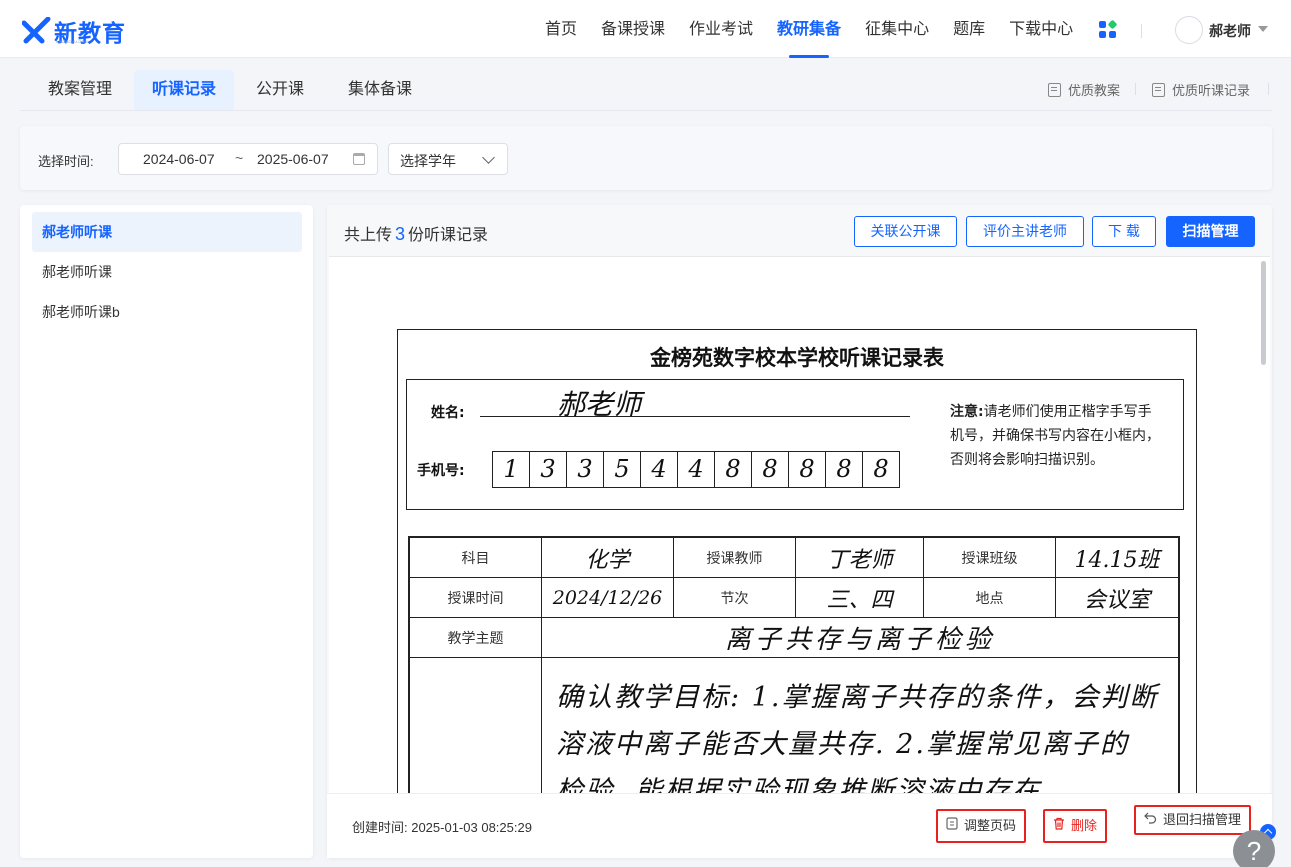 This screenshot has height=867, width=1291. Describe the element at coordinates (359, 159) in the screenshot. I see `calendar-icon` at that location.